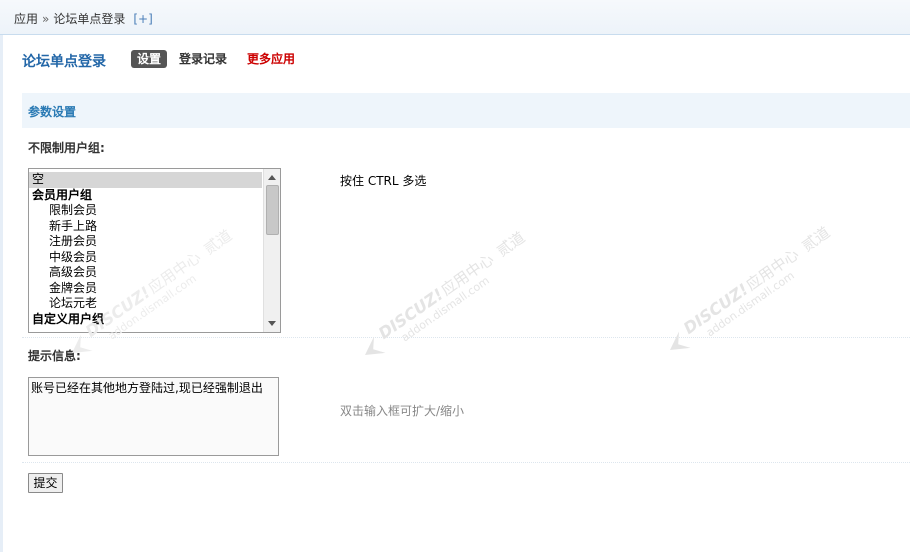  Describe the element at coordinates (145, 258) in the screenshot. I see `usergroup-option: 中级会员` at that location.